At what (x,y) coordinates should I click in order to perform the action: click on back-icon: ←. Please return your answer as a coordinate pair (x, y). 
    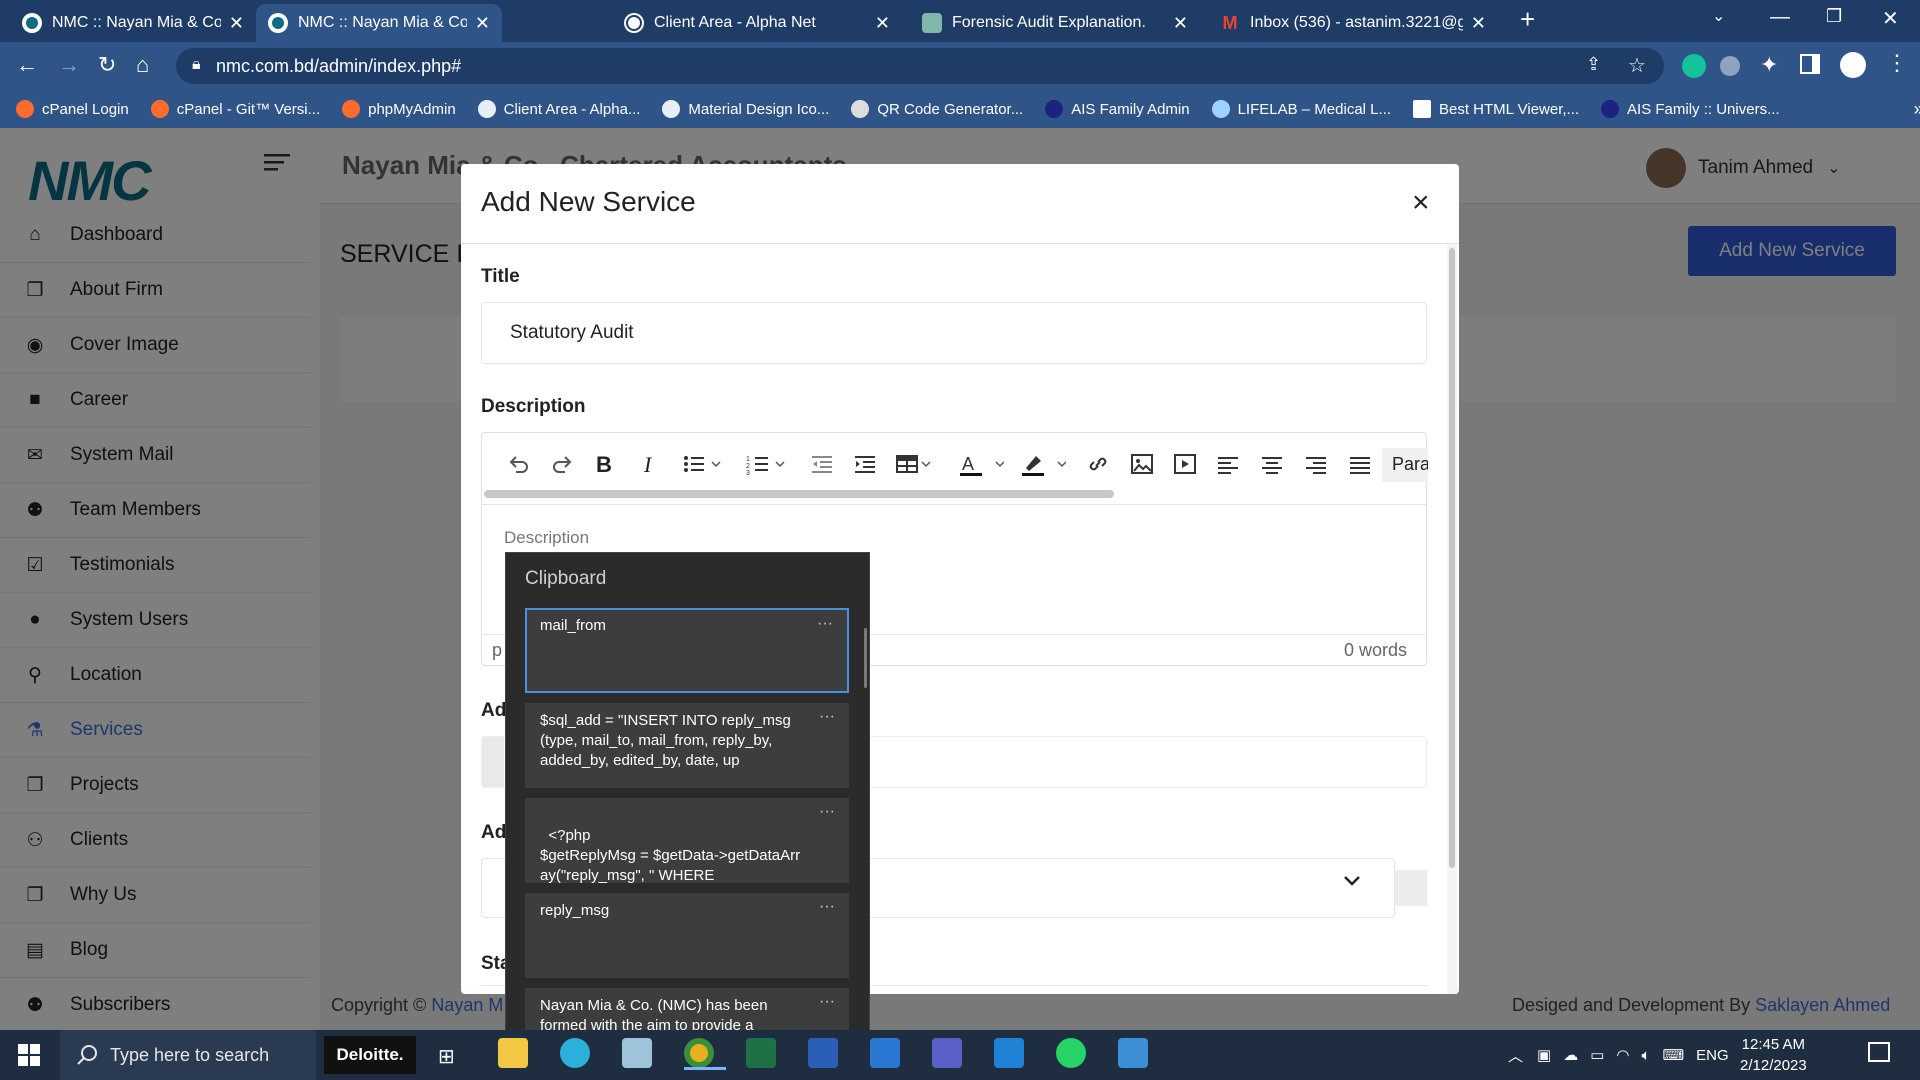
    Looking at the image, I should click on (27, 65).